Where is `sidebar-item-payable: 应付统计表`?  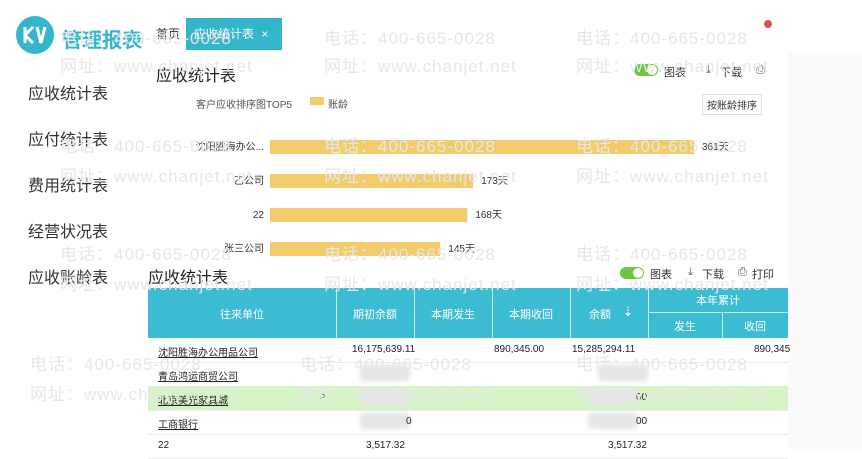
sidebar-item-payable: 应付统计表 is located at coordinates (68, 138).